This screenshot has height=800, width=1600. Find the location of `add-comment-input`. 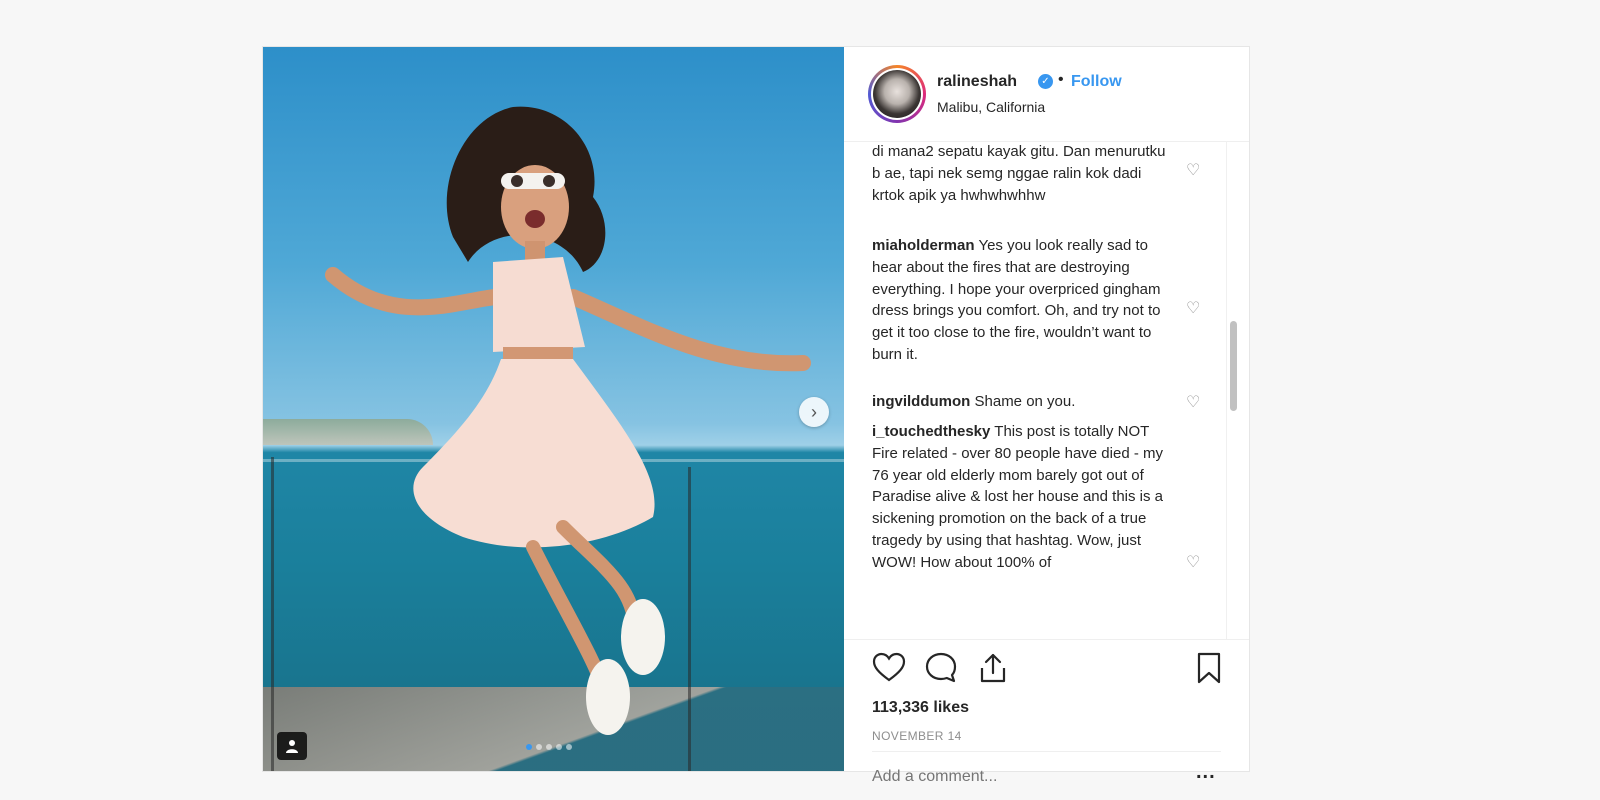

add-comment-input is located at coordinates (1022, 777).